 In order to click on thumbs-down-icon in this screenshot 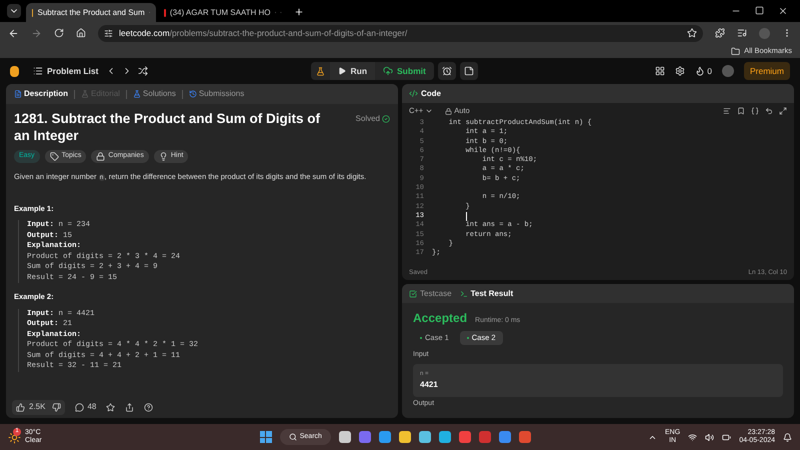, I will do `click(57, 407)`.